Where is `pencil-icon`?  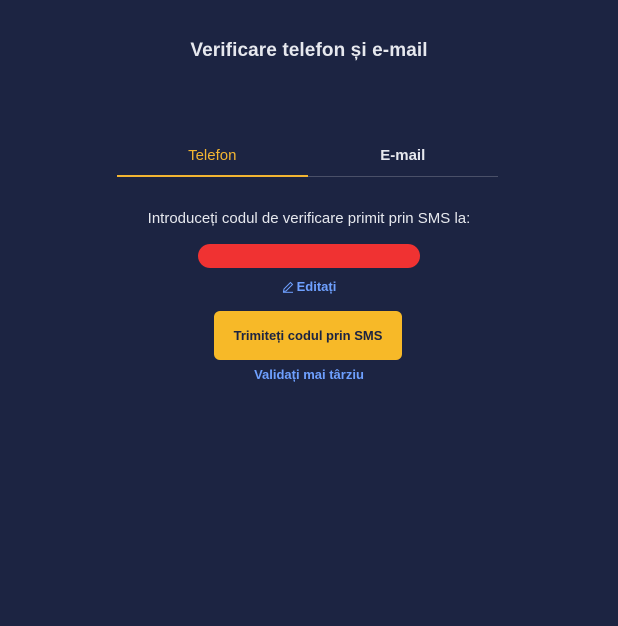
pencil-icon is located at coordinates (287, 287).